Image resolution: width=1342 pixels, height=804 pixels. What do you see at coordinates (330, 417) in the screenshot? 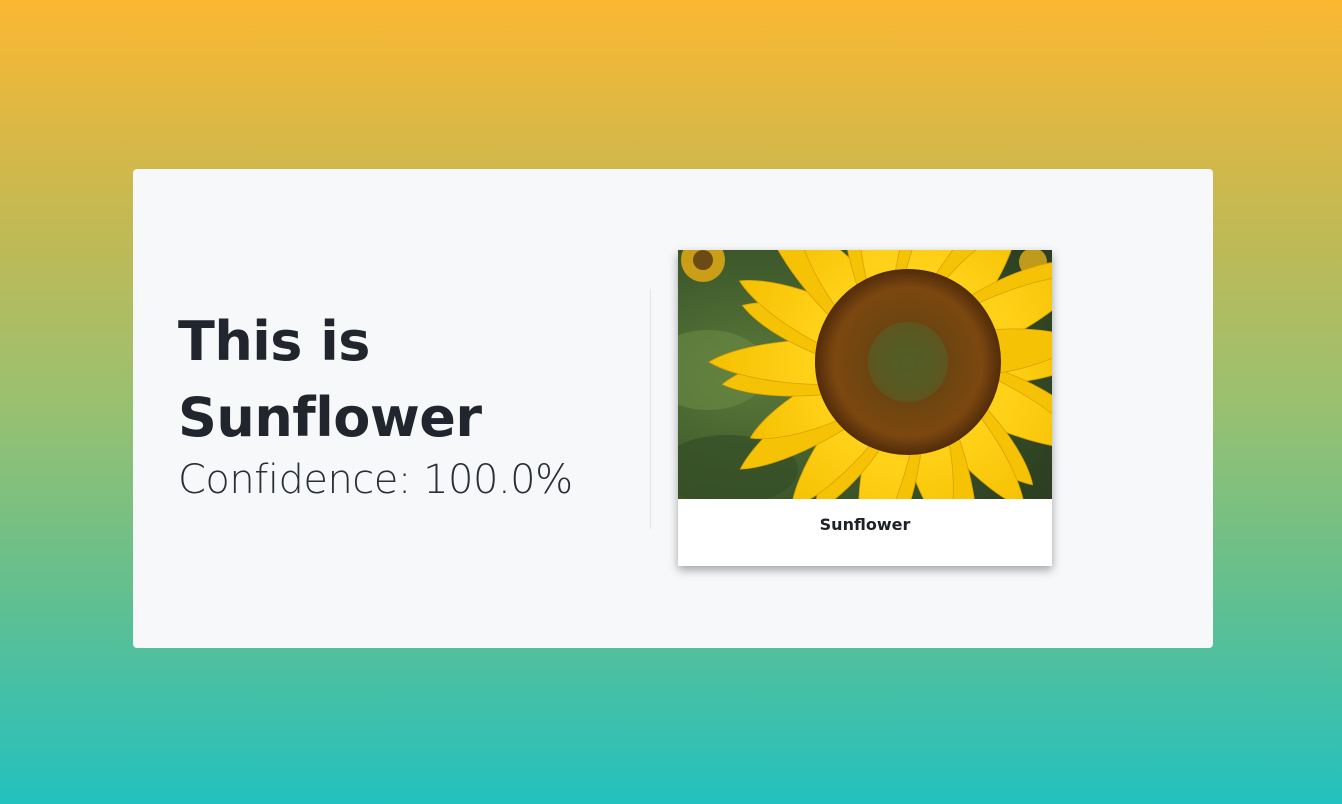
I see `title-line-2: Sunflower` at bounding box center [330, 417].